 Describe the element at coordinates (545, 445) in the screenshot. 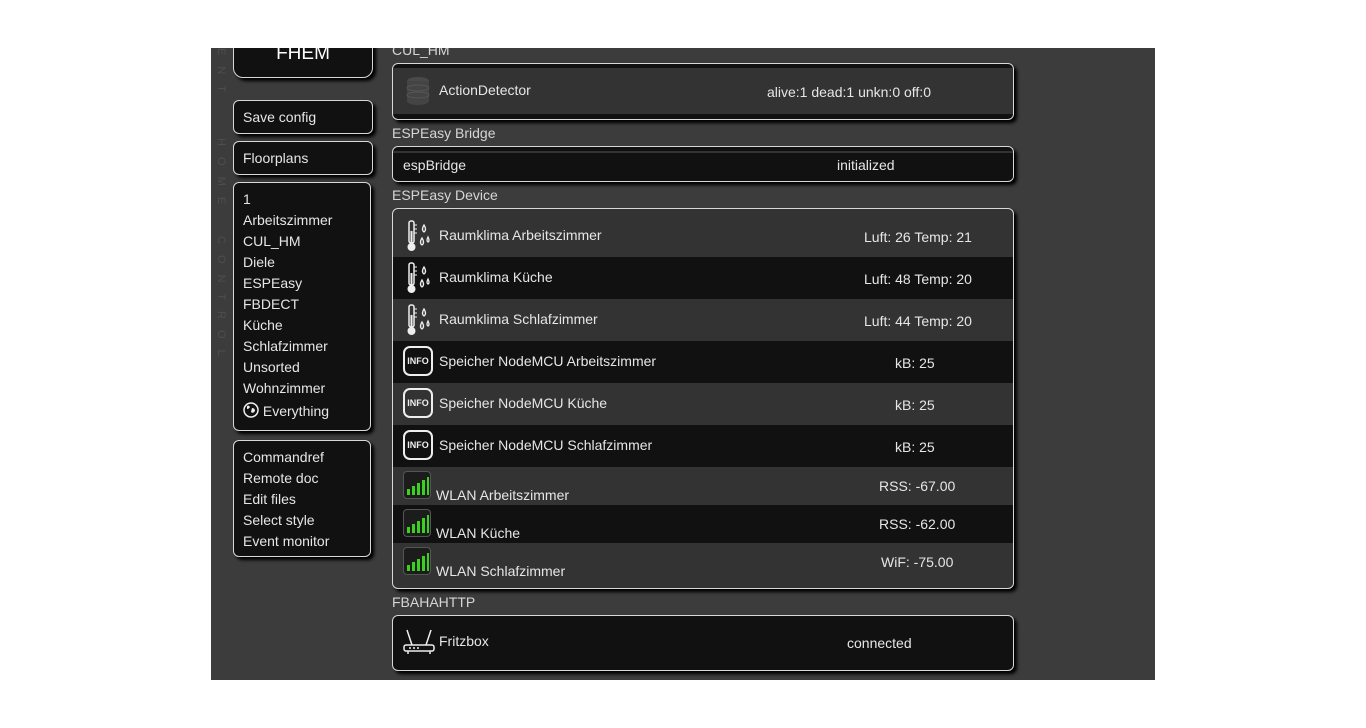

I see `device-name-speicher-schlafzimmer: Speicher NodeMCU Schlafzimmer` at that location.